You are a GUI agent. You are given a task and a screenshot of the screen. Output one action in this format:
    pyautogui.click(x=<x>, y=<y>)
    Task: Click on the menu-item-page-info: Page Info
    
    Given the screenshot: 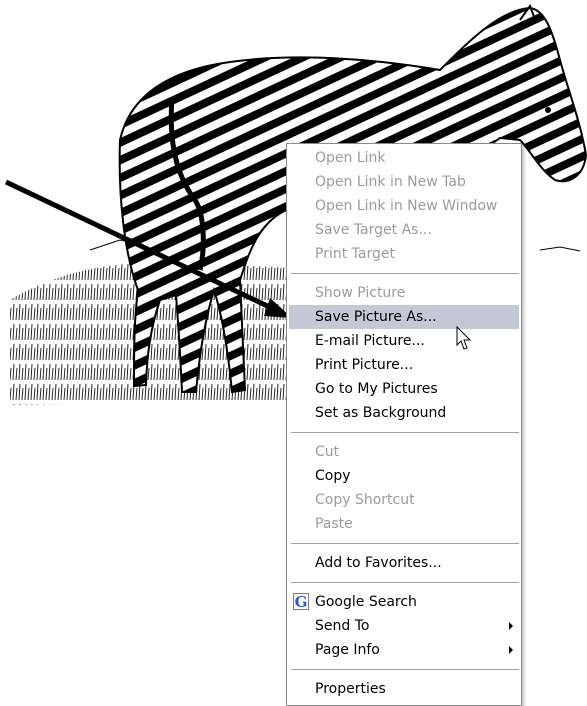 What is the action you would take?
    pyautogui.click(x=404, y=650)
    